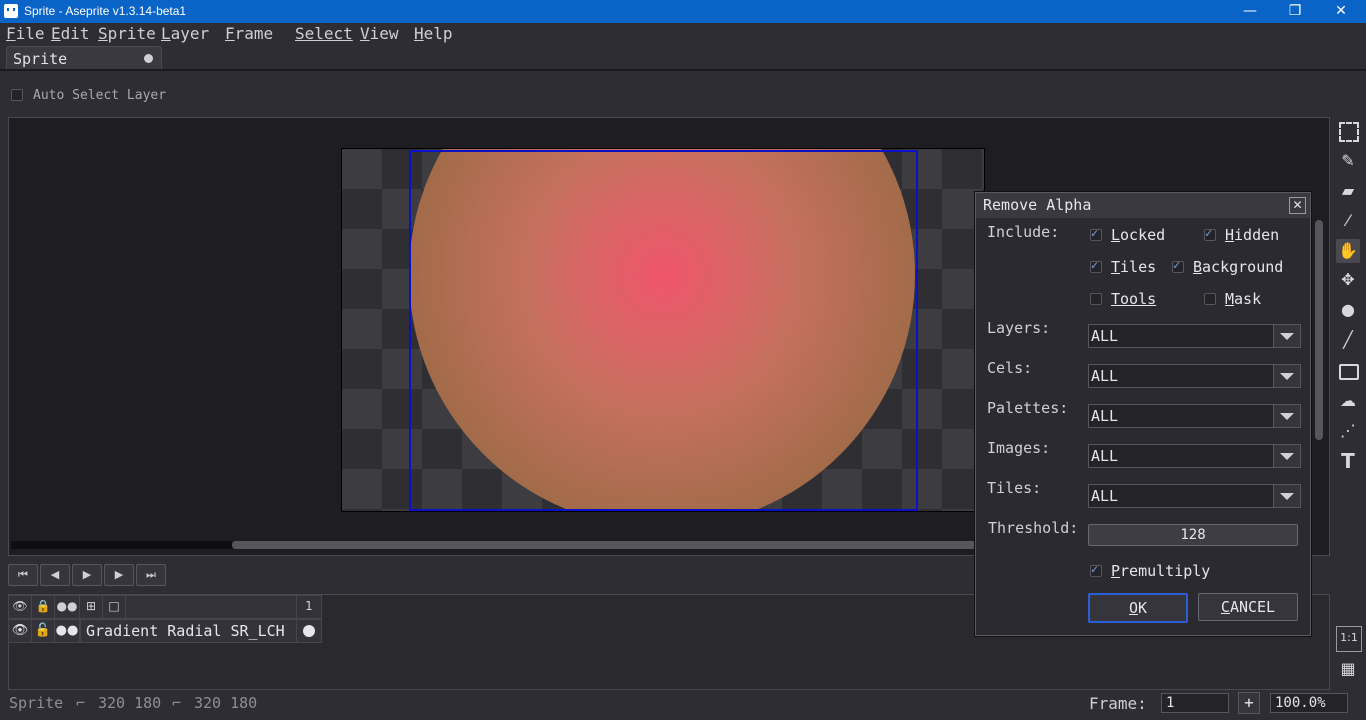 The image size is (1366, 720). What do you see at coordinates (127, 33) in the screenshot?
I see `menu-sprite: Sprite` at bounding box center [127, 33].